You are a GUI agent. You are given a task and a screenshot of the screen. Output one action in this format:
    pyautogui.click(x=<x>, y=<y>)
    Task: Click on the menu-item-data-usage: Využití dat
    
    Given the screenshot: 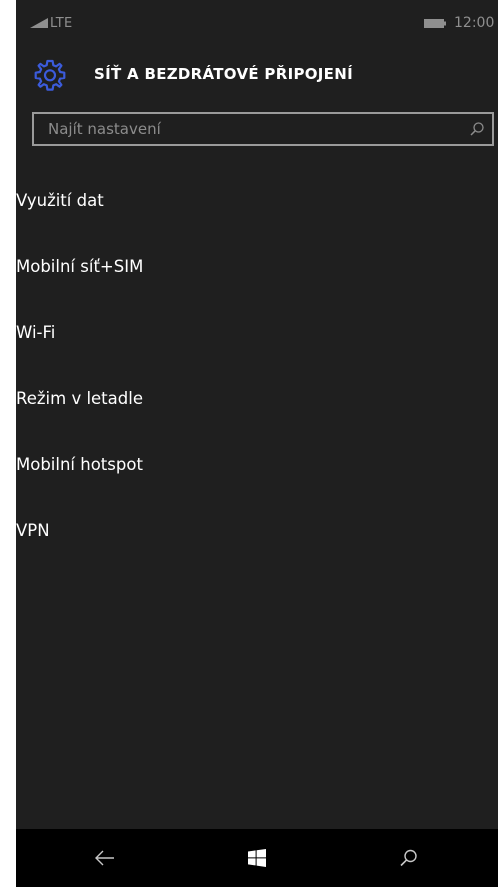 What is the action you would take?
    pyautogui.click(x=257, y=208)
    